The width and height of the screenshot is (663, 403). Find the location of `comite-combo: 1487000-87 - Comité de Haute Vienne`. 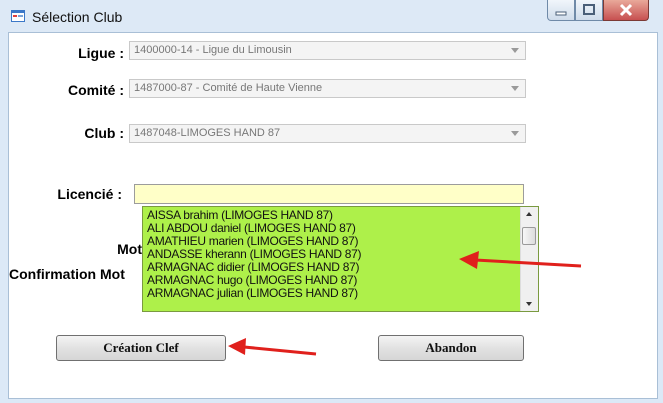

comite-combo: 1487000-87 - Comité de Haute Vienne is located at coordinates (327, 88).